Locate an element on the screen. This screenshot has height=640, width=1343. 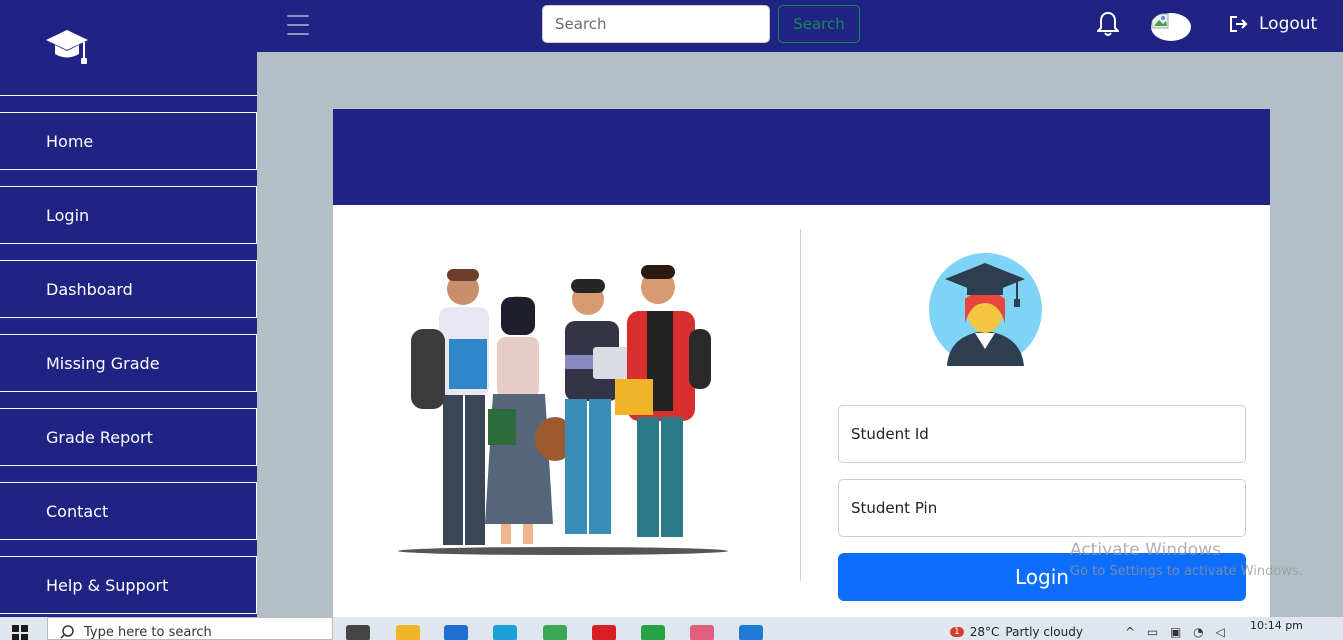
opera-icon is located at coordinates (604, 632).